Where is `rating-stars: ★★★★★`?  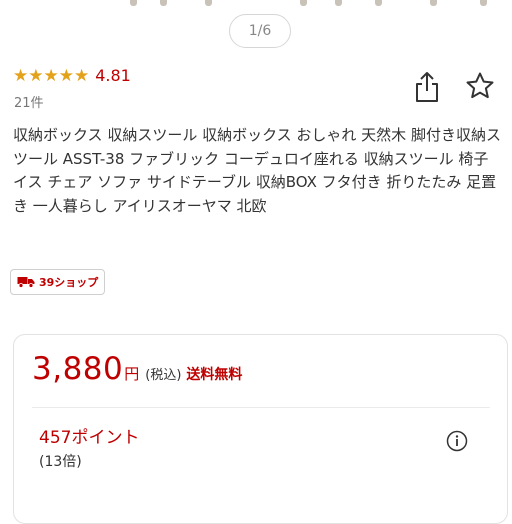
rating-stars: ★★★★★ is located at coordinates (51, 76).